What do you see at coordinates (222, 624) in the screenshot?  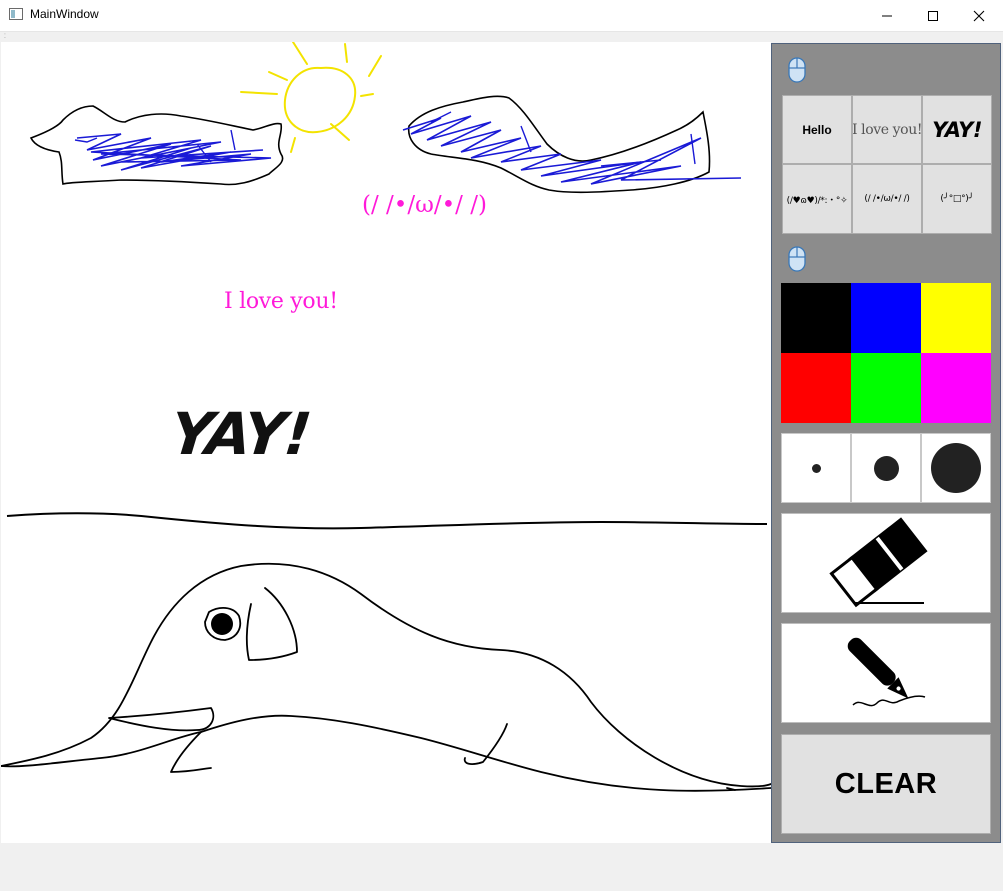 I see `creature-eye` at bounding box center [222, 624].